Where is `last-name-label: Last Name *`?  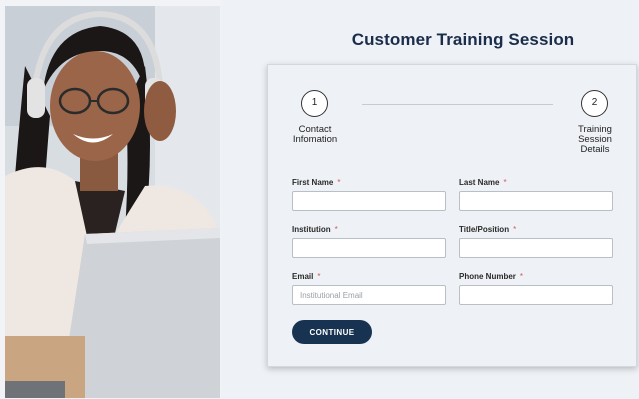
last-name-label: Last Name * is located at coordinates (483, 182).